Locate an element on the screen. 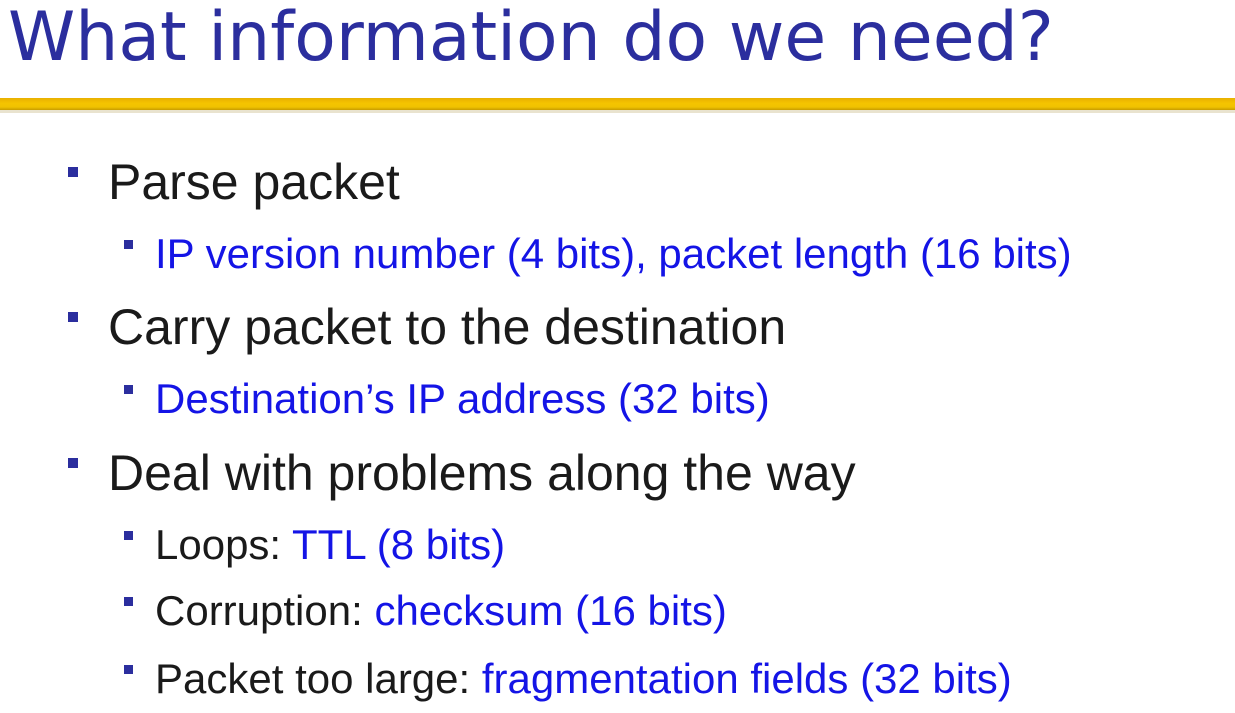 The width and height of the screenshot is (1235, 713). bullet-label: Parse packet is located at coordinates (254, 182).